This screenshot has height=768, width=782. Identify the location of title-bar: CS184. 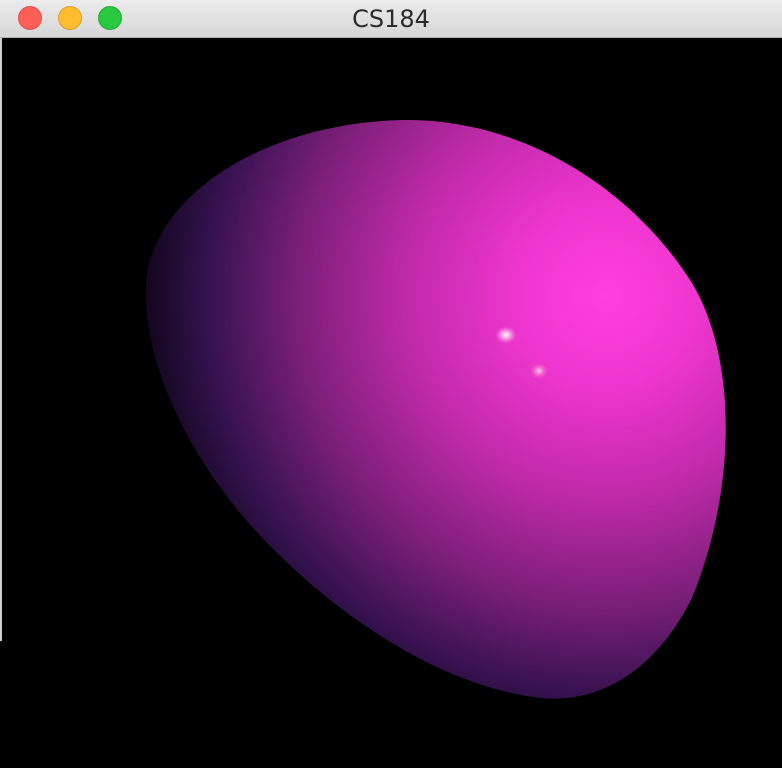
(391, 19).